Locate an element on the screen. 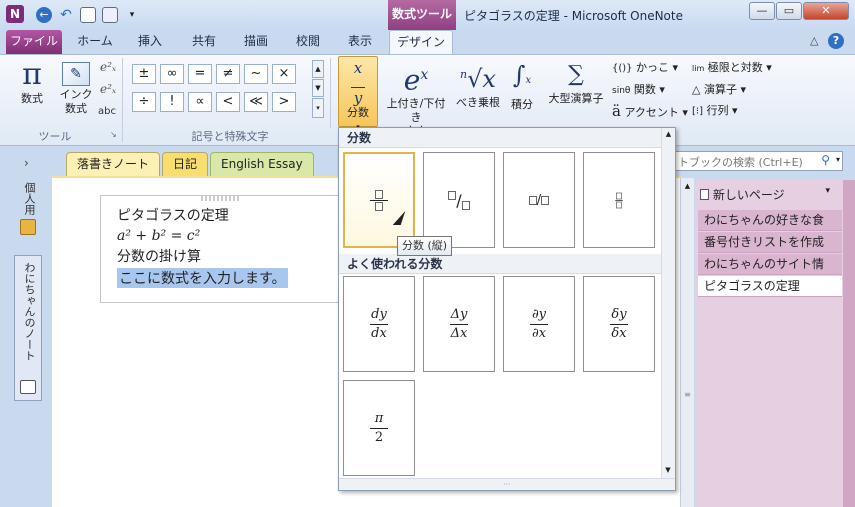  fraction-small-option is located at coordinates (619, 200).